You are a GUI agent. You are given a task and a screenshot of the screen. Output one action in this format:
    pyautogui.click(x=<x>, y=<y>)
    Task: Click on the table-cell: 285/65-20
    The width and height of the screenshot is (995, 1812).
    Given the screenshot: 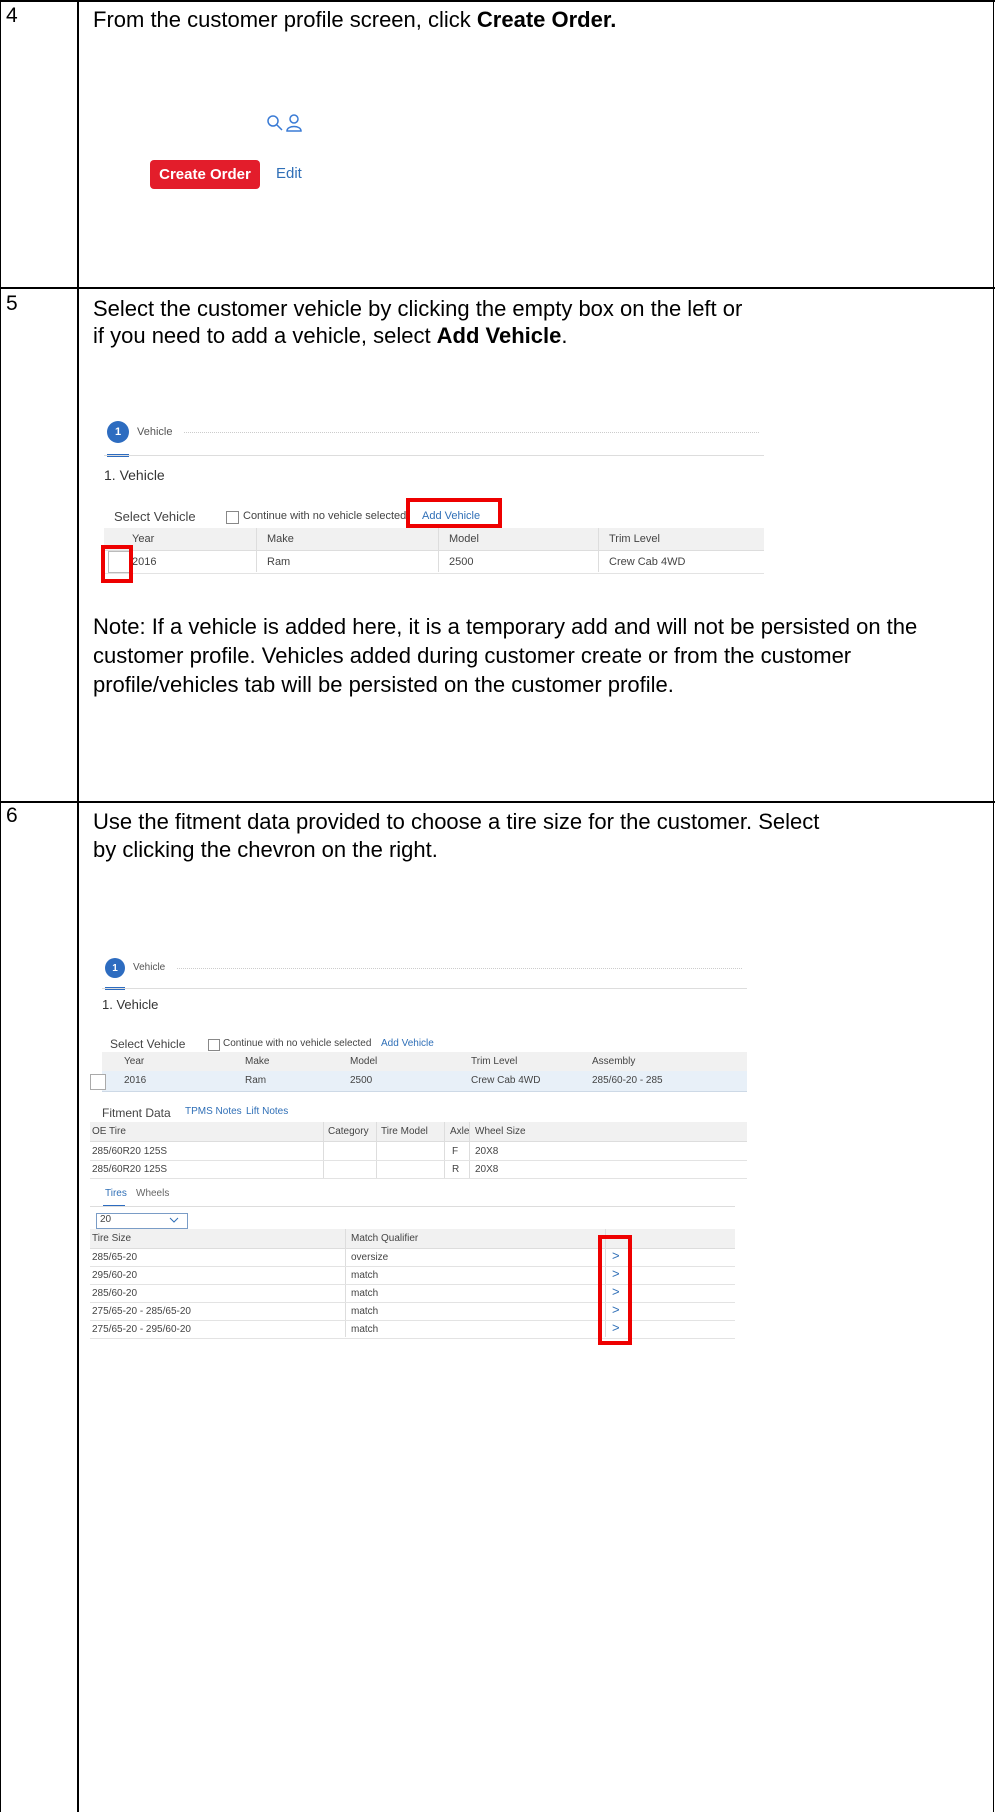 What is the action you would take?
    pyautogui.click(x=115, y=1257)
    